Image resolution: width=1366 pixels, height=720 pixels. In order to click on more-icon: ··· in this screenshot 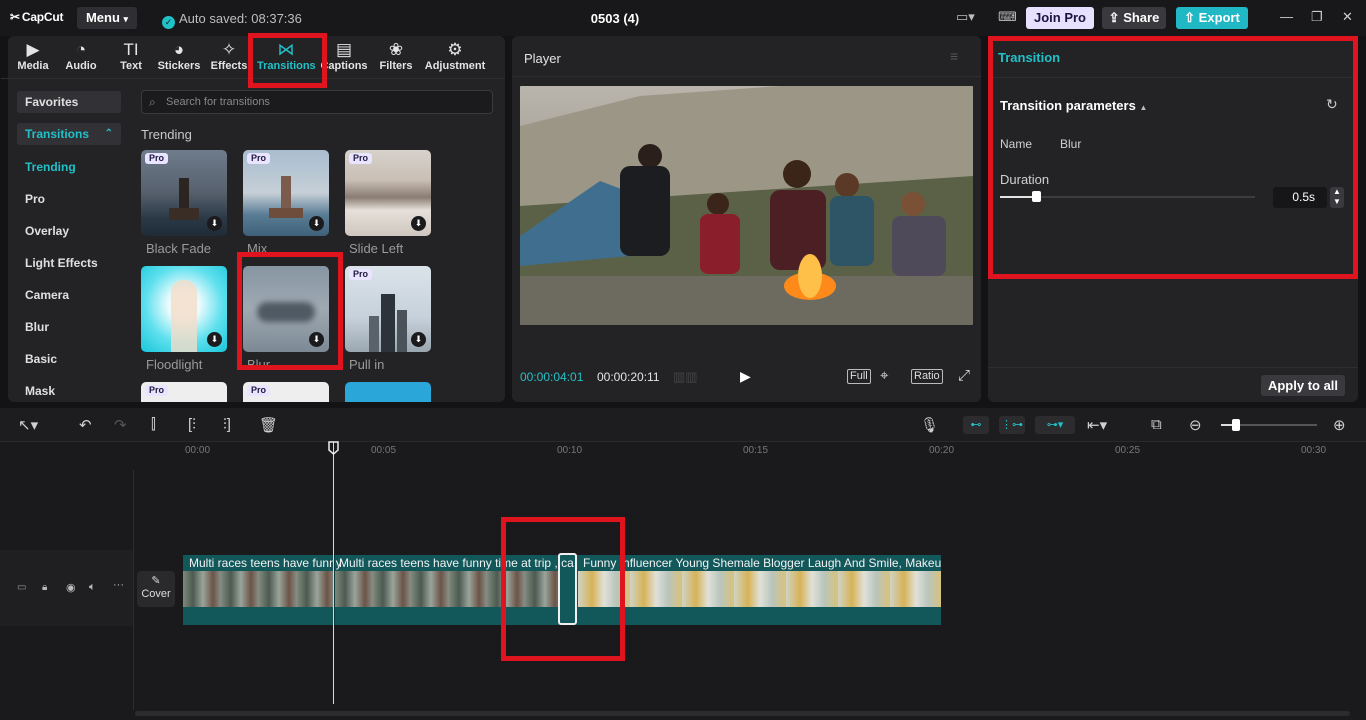, I will do `click(118, 585)`.